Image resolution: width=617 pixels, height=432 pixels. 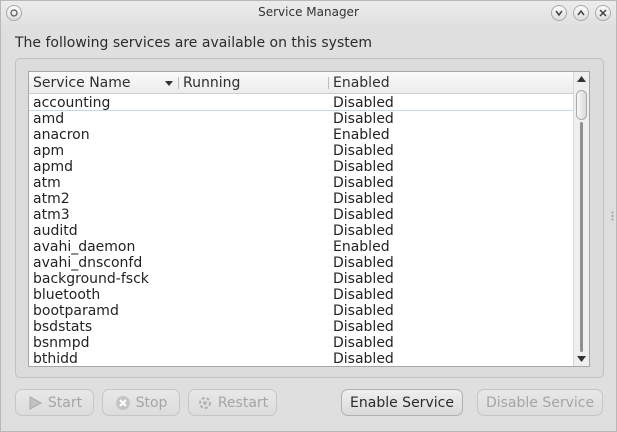 I want to click on table-row: background-fsck Disabled, so click(x=302, y=279).